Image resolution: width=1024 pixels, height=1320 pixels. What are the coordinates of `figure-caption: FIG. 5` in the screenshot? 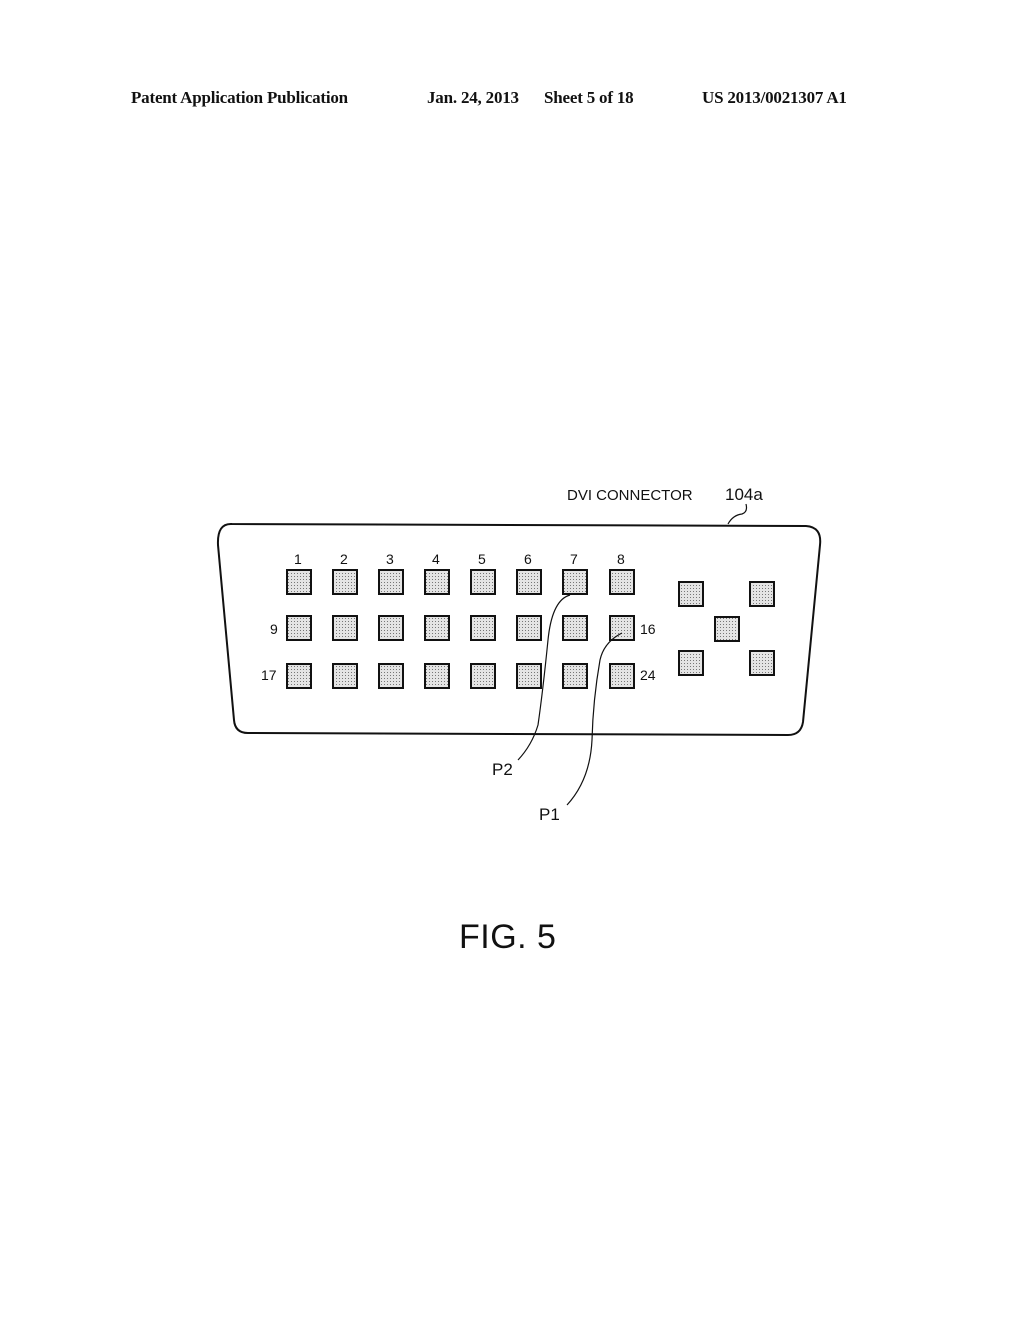 It's located at (508, 937).